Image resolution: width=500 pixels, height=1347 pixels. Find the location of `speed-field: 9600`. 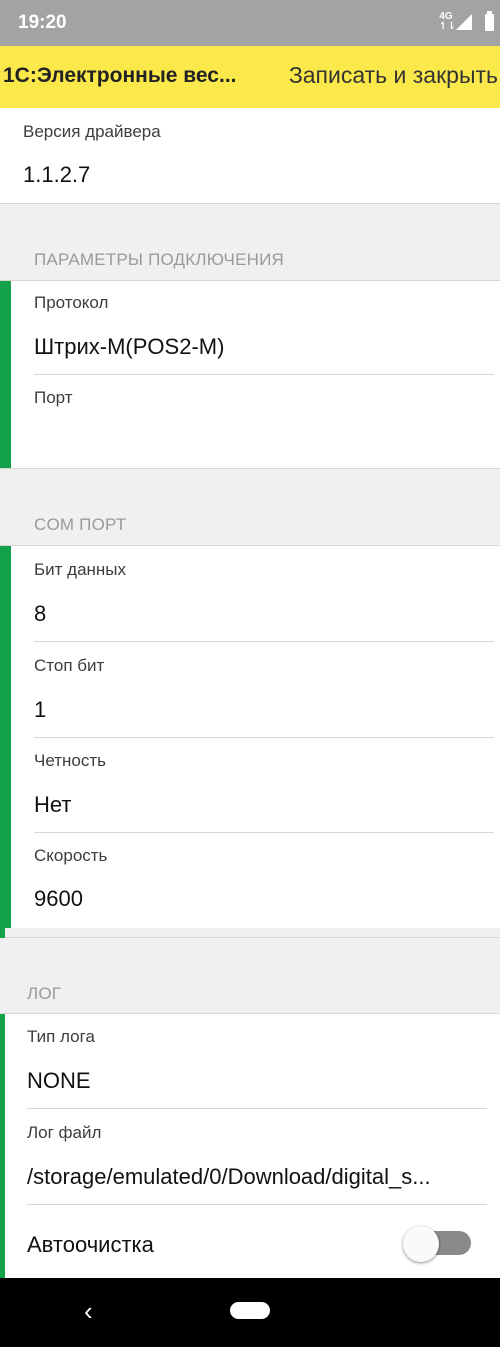

speed-field: 9600 is located at coordinates (58, 899).